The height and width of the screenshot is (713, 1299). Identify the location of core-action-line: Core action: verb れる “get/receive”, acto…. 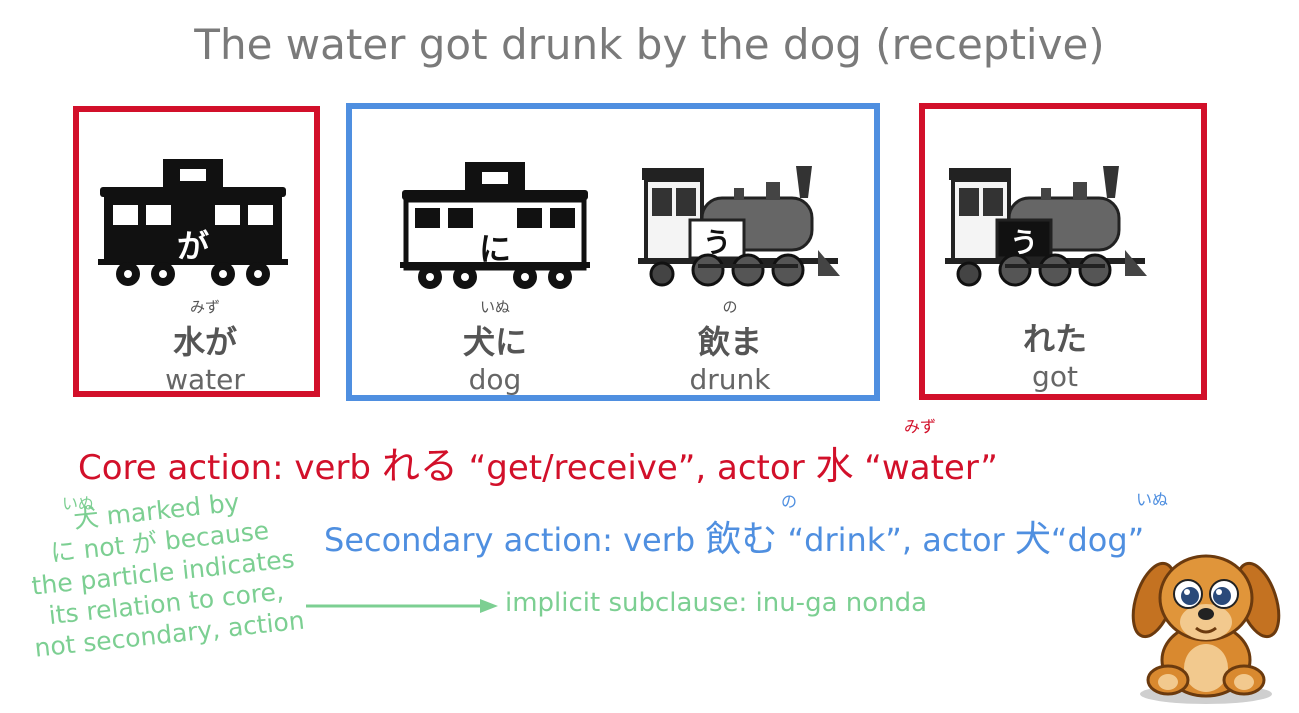
(538, 462).